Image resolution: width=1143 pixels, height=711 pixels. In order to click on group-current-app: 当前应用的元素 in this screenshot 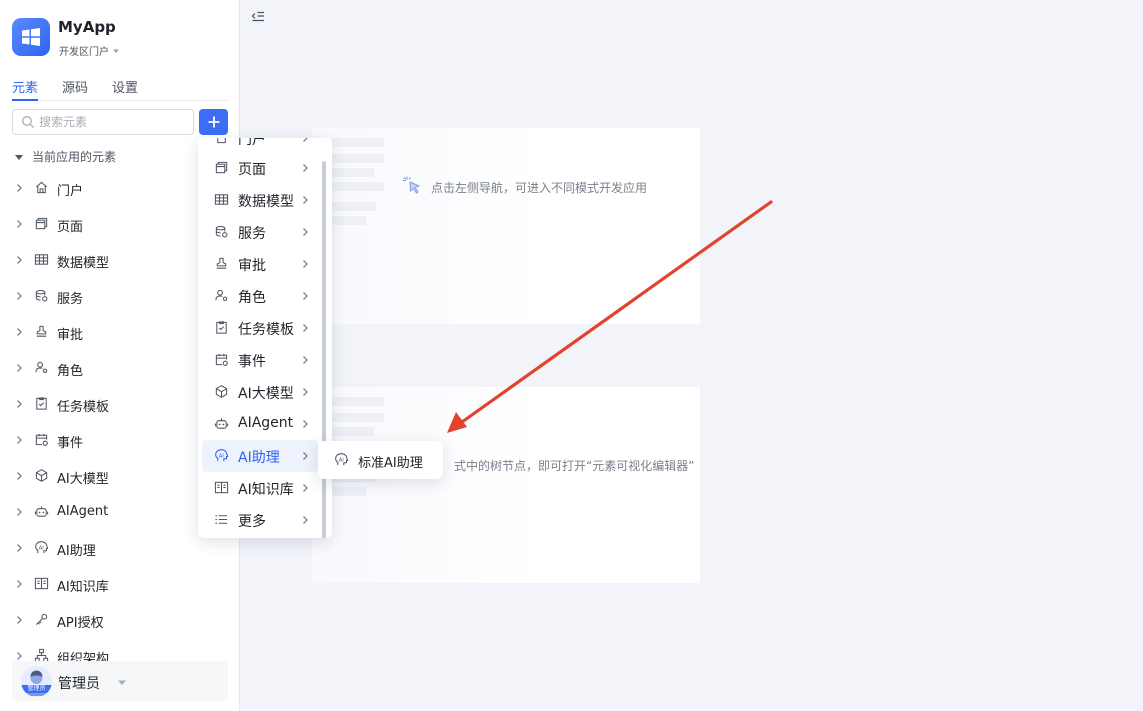, I will do `click(65, 156)`.